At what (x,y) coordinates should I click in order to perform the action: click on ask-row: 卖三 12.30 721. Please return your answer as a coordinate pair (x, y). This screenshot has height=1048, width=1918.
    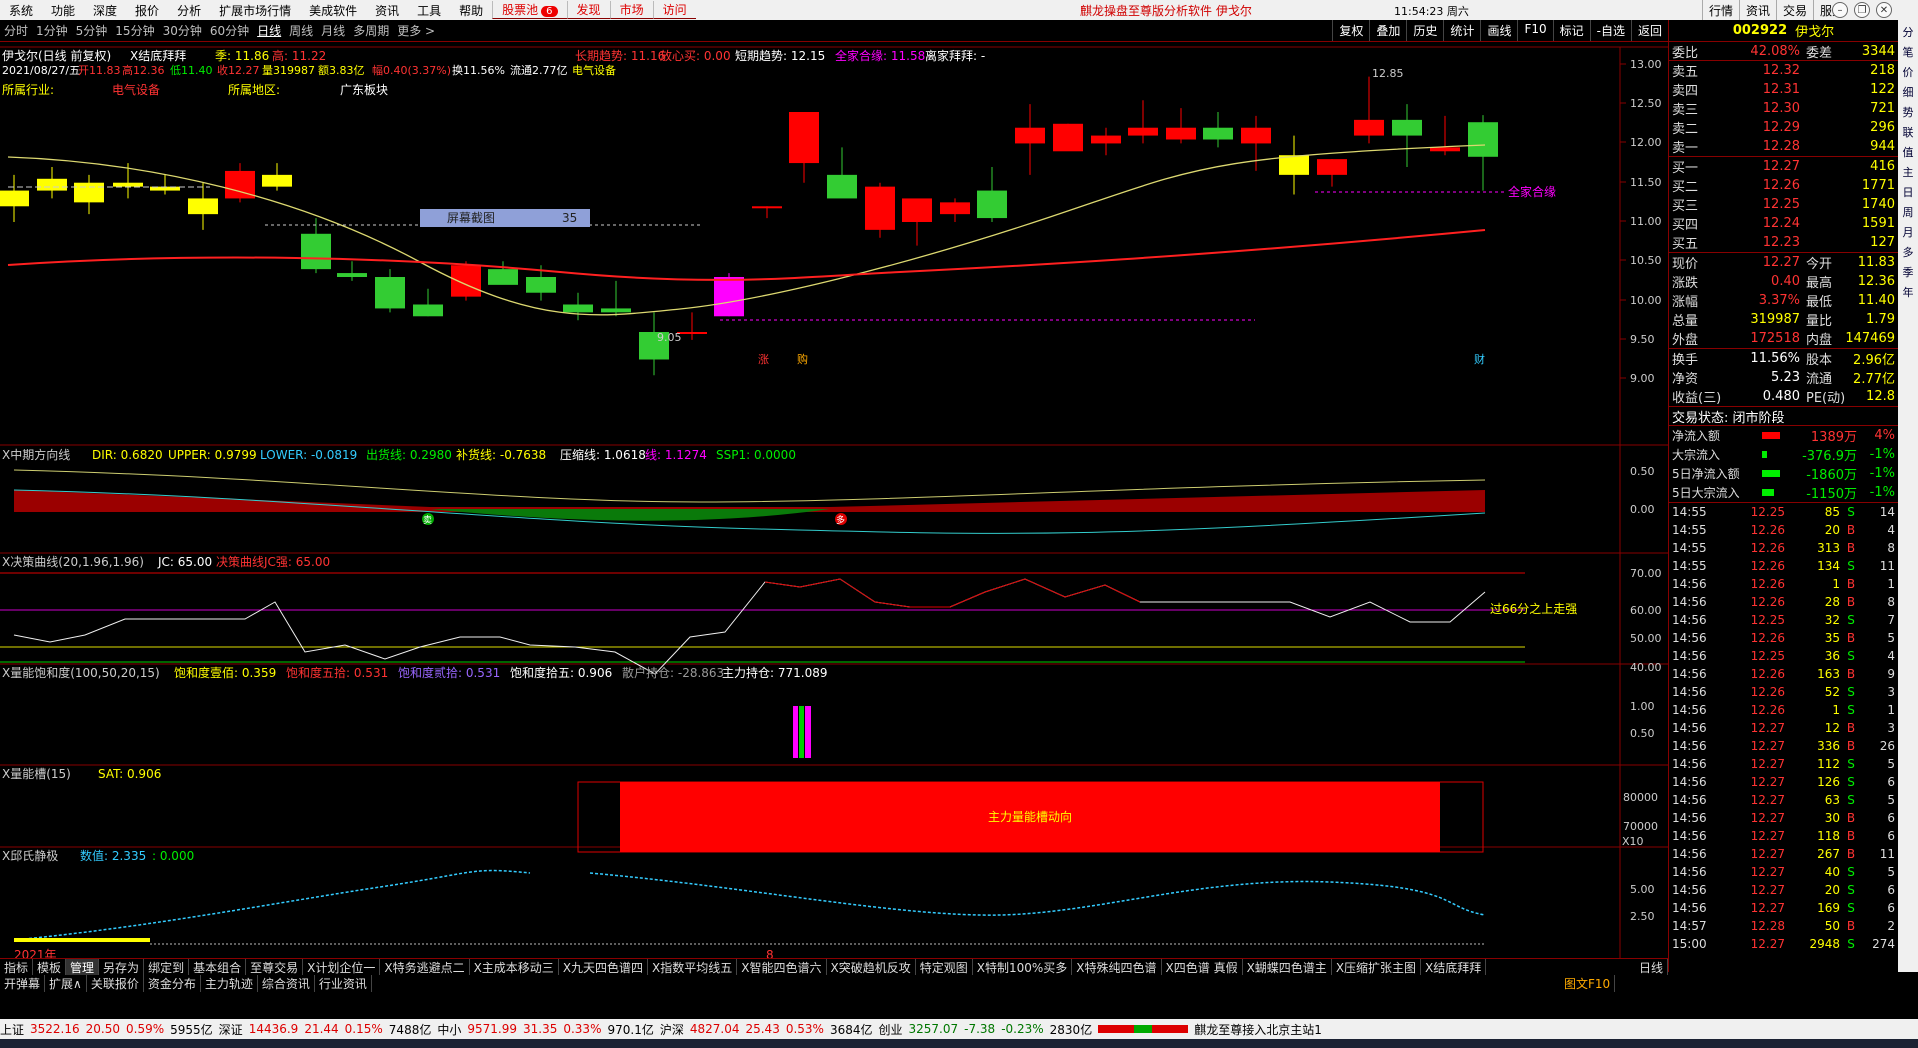
    Looking at the image, I should click on (1783, 108).